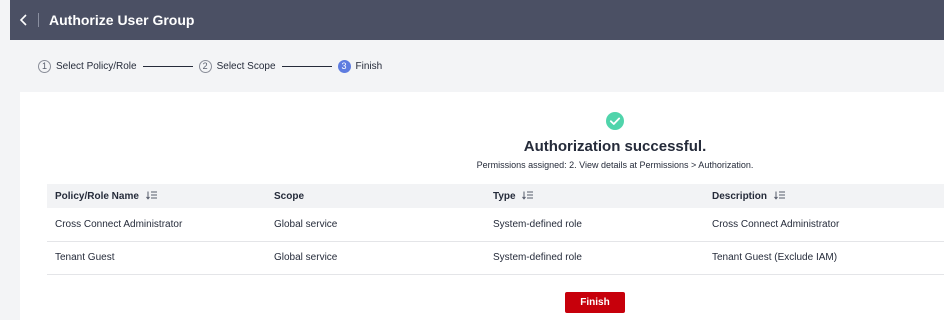  What do you see at coordinates (369, 66) in the screenshot?
I see `step-3-label: Finish` at bounding box center [369, 66].